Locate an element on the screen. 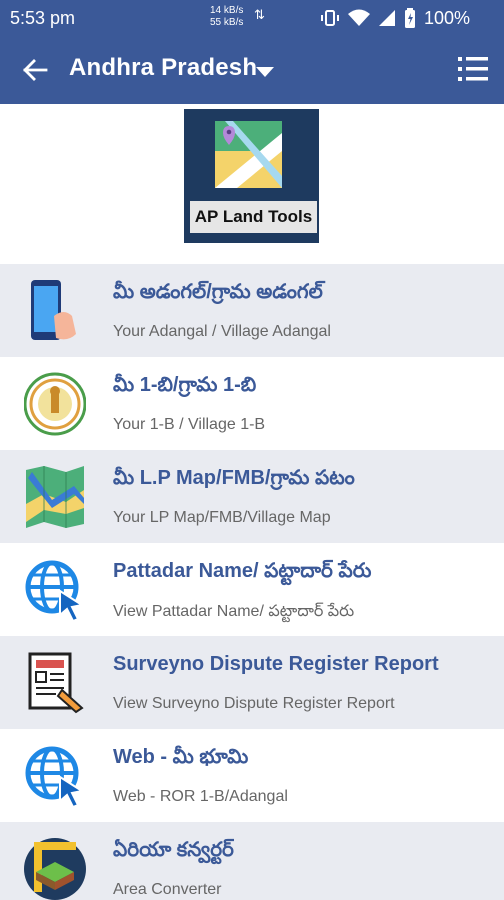  item-subtitle: Web - ROR 1-B/Adangal is located at coordinates (200, 796).